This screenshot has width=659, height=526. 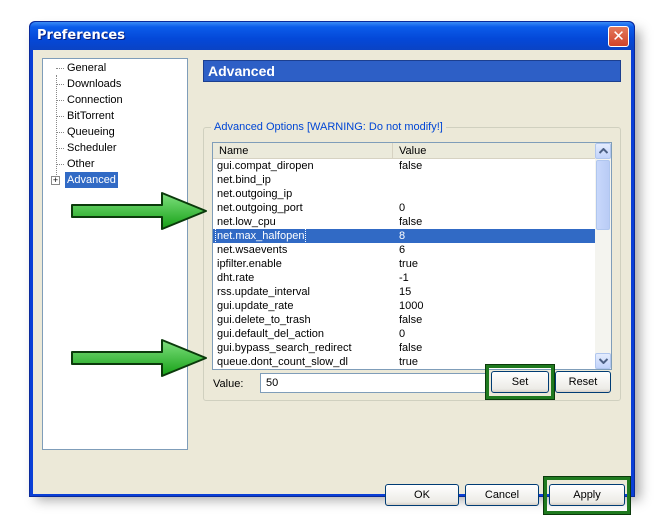 What do you see at coordinates (87, 68) in the screenshot?
I see `sidebar-item-label: General` at bounding box center [87, 68].